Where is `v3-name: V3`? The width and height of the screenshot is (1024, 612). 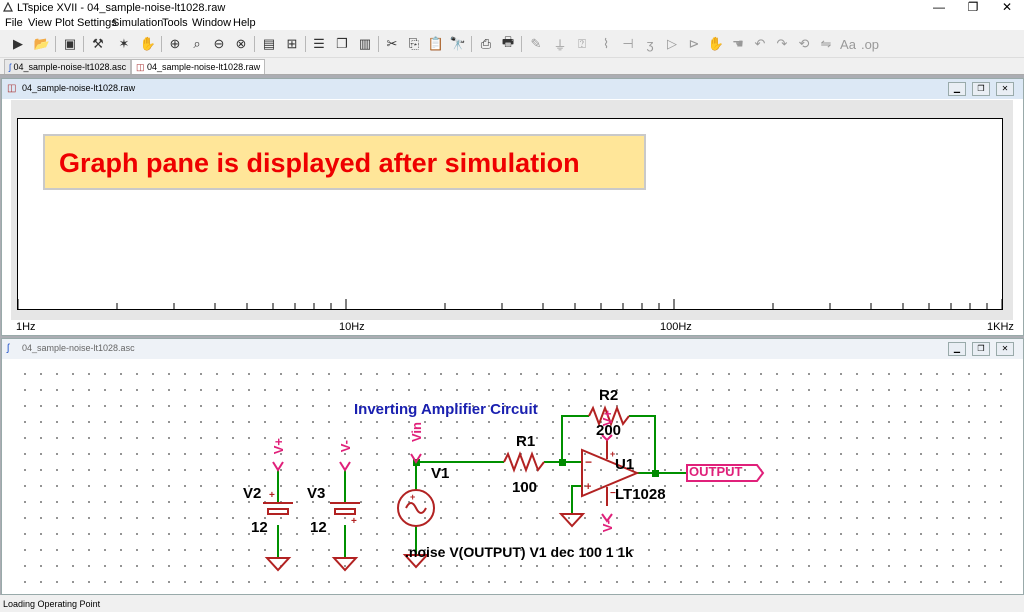 v3-name: V3 is located at coordinates (316, 493).